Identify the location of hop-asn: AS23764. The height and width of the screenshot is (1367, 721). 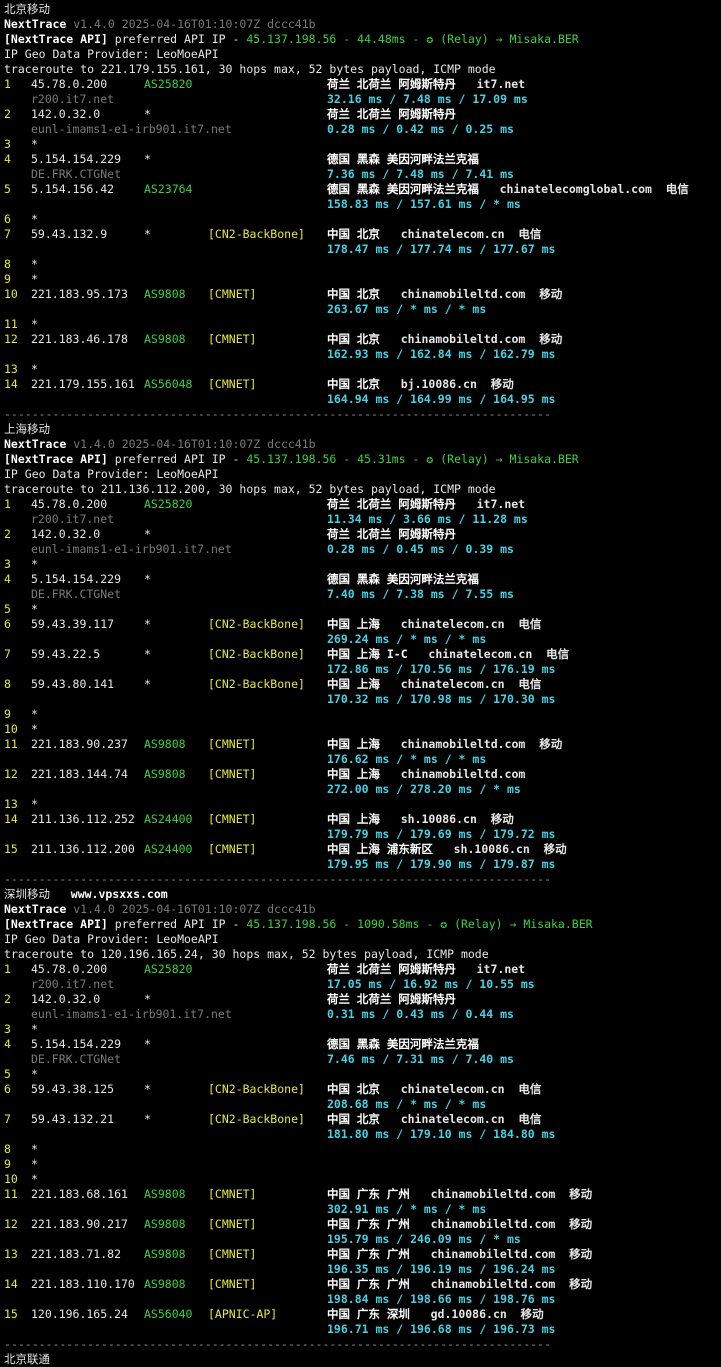
(168, 189).